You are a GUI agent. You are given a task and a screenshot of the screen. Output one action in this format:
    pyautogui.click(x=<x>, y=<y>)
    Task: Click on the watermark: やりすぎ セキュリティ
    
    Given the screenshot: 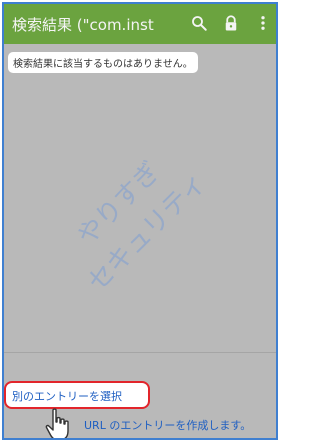 What is the action you would take?
    pyautogui.click(x=142, y=227)
    